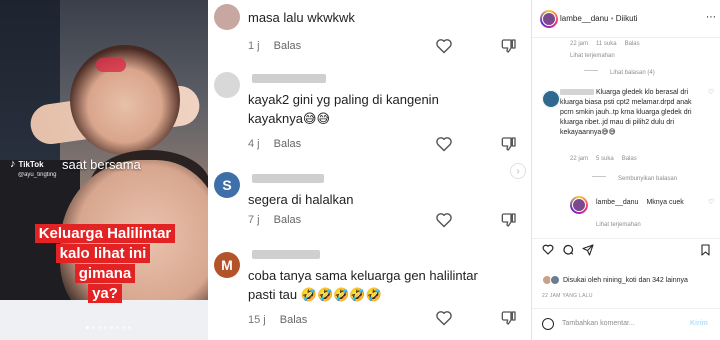 The image size is (720, 340). What do you see at coordinates (640, 202) in the screenshot?
I see `reply-comment: lambe__danu Mknya cuek` at bounding box center [640, 202].